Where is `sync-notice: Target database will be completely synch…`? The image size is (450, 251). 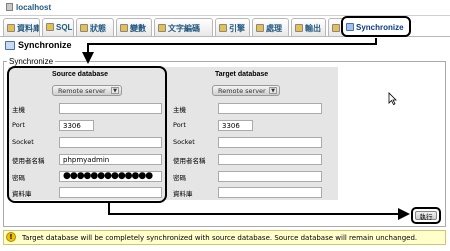
sync-notice: Target database will be completely synch… is located at coordinates (224, 237).